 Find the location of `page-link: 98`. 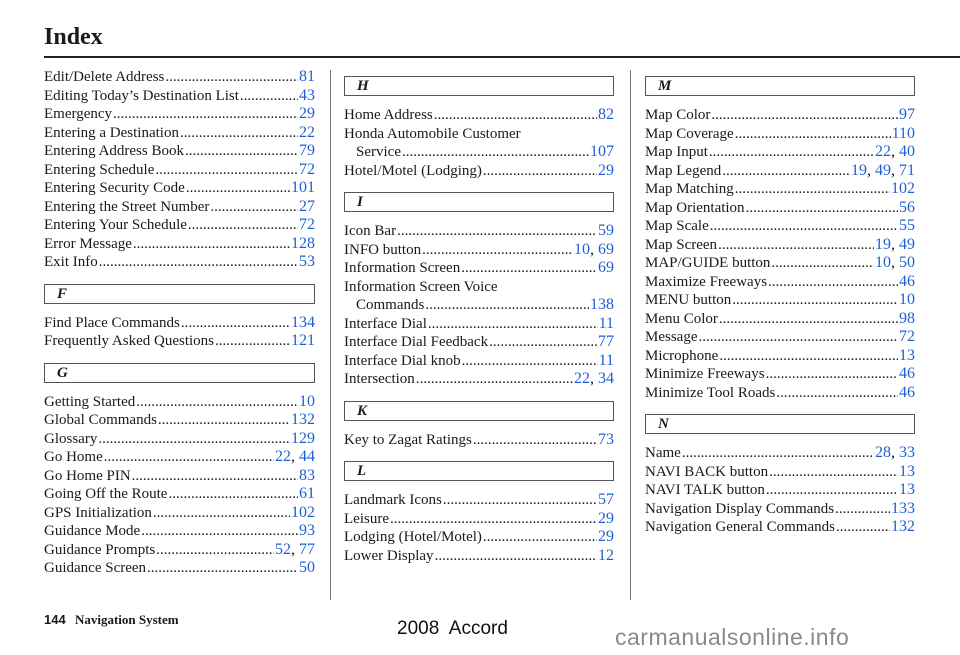

page-link: 98 is located at coordinates (907, 318).